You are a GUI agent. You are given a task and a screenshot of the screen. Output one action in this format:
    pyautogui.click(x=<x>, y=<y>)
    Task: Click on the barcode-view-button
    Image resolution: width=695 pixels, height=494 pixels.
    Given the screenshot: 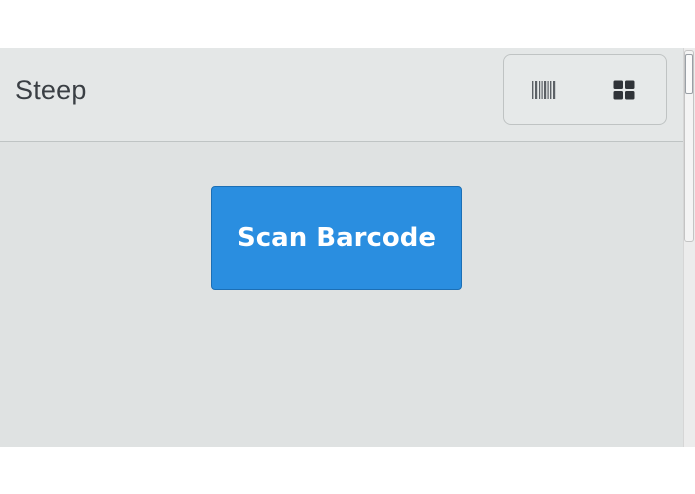 What is the action you would take?
    pyautogui.click(x=544, y=89)
    